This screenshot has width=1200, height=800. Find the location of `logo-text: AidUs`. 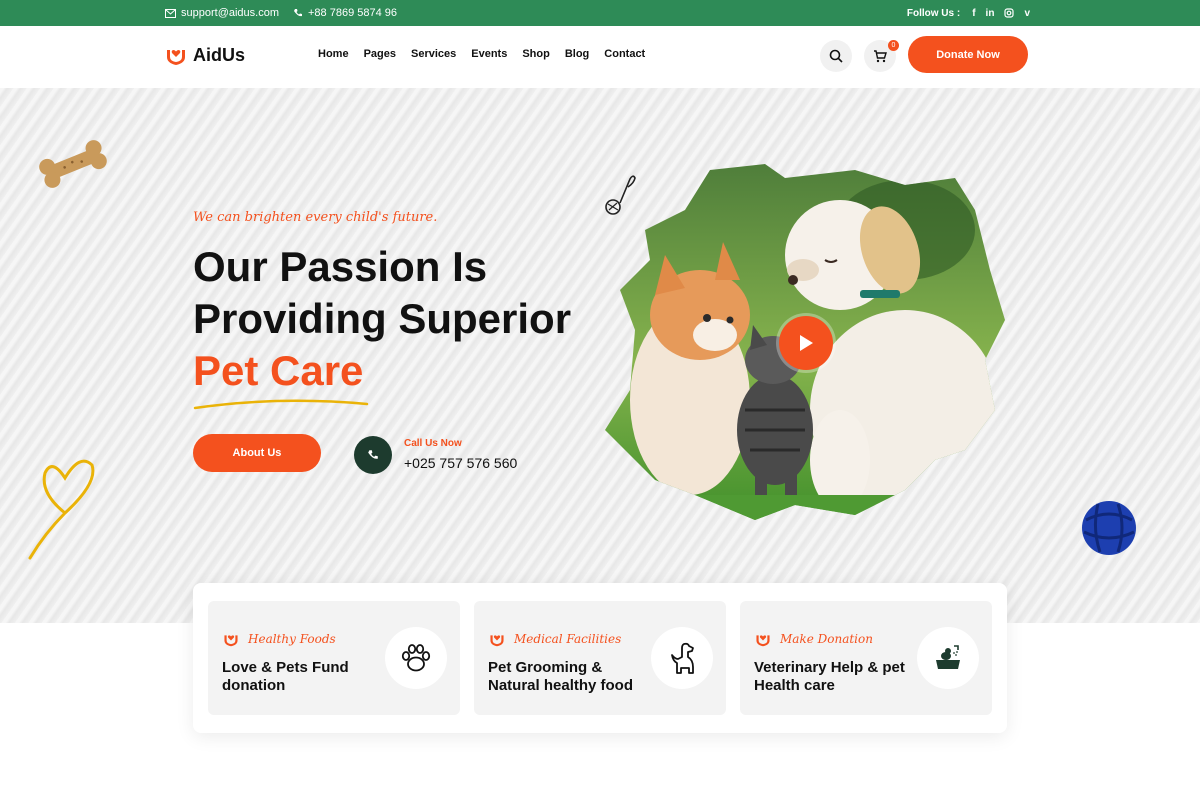

logo-text: AidUs is located at coordinates (219, 54).